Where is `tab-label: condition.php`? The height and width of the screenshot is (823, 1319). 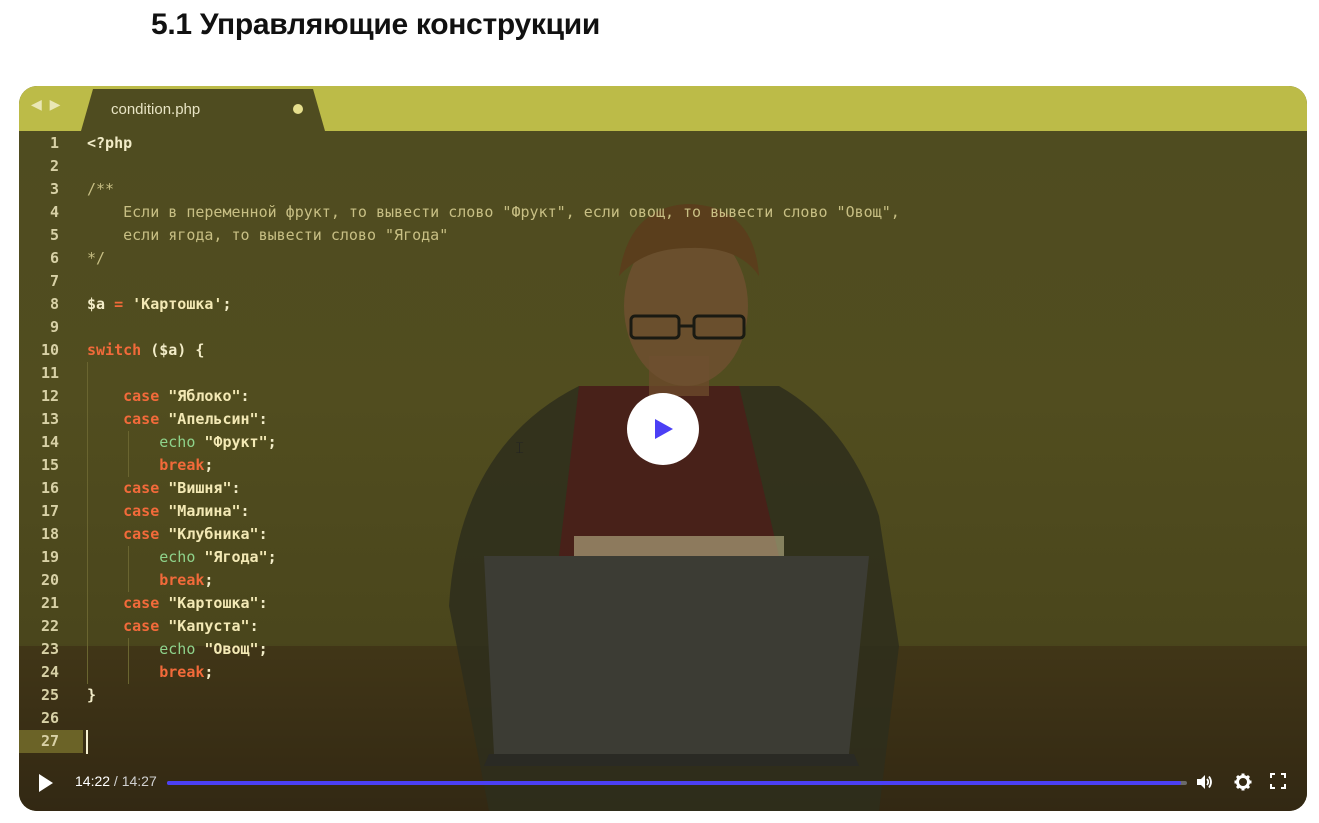
tab-label: condition.php is located at coordinates (156, 109).